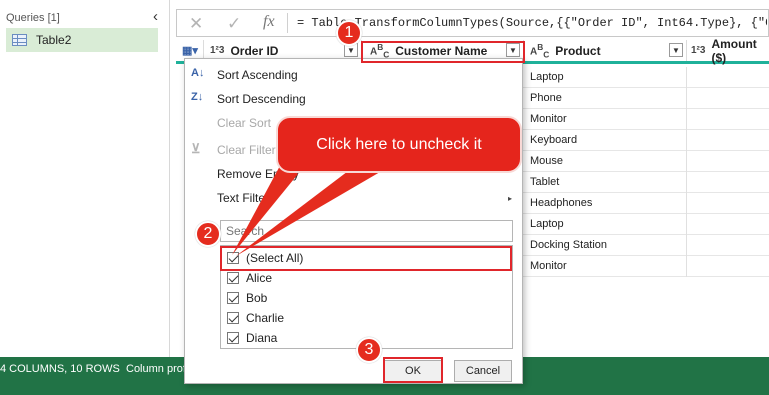 The height and width of the screenshot is (395, 769). I want to click on table-row: Headphones, so click(645, 203).